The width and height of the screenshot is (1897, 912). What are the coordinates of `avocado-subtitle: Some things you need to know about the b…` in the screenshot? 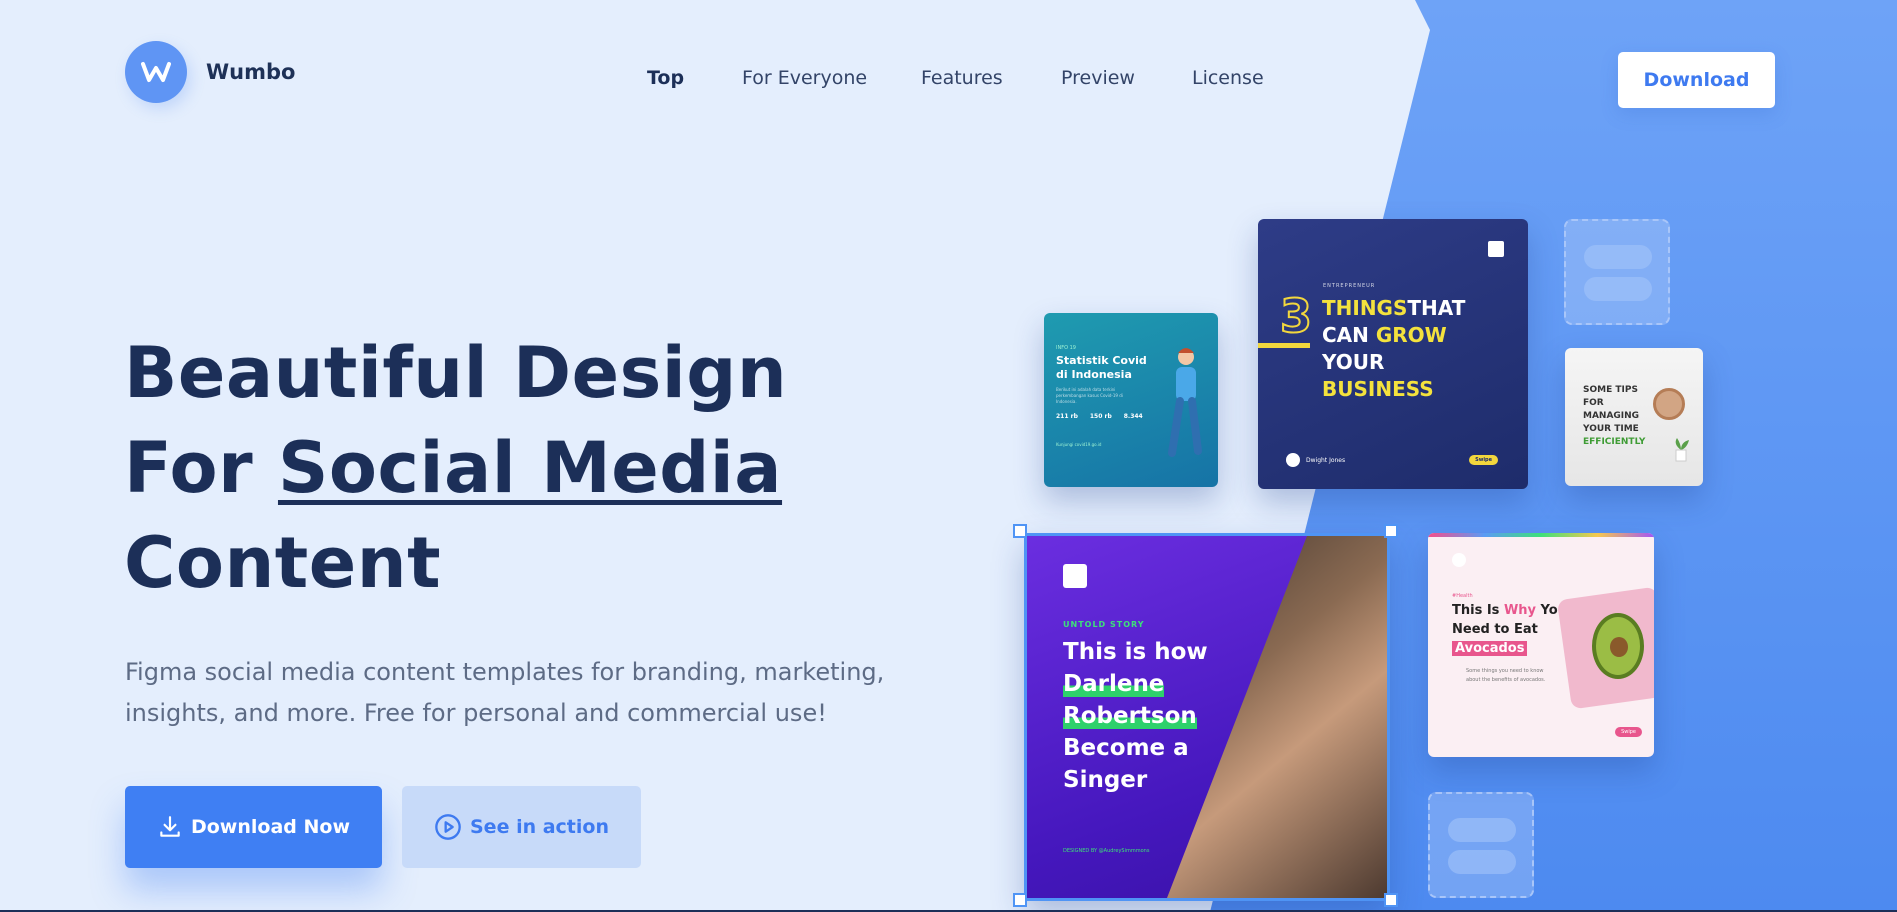 It's located at (1506, 675).